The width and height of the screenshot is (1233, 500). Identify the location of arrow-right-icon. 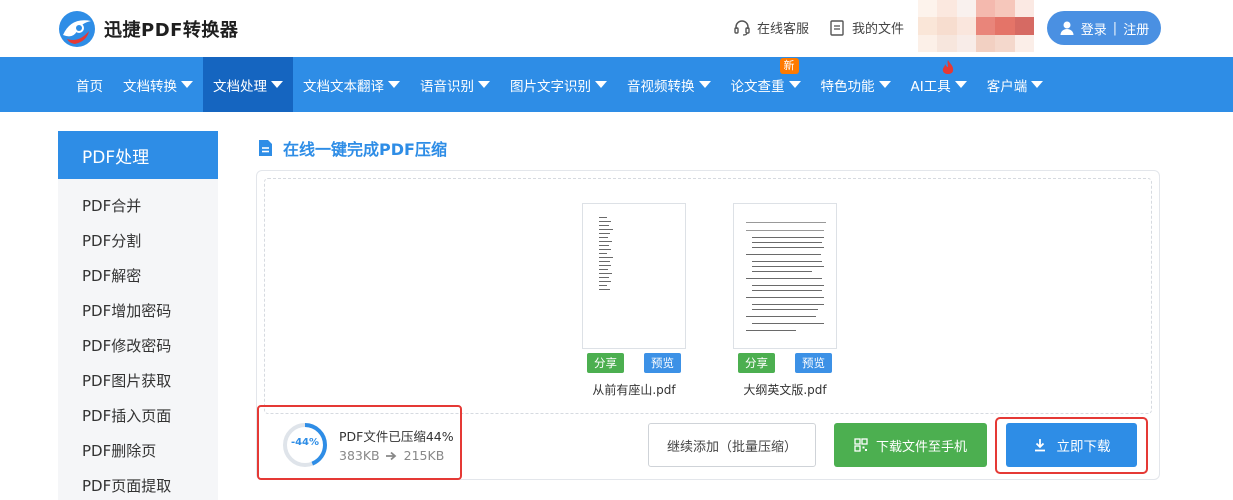
(391, 455).